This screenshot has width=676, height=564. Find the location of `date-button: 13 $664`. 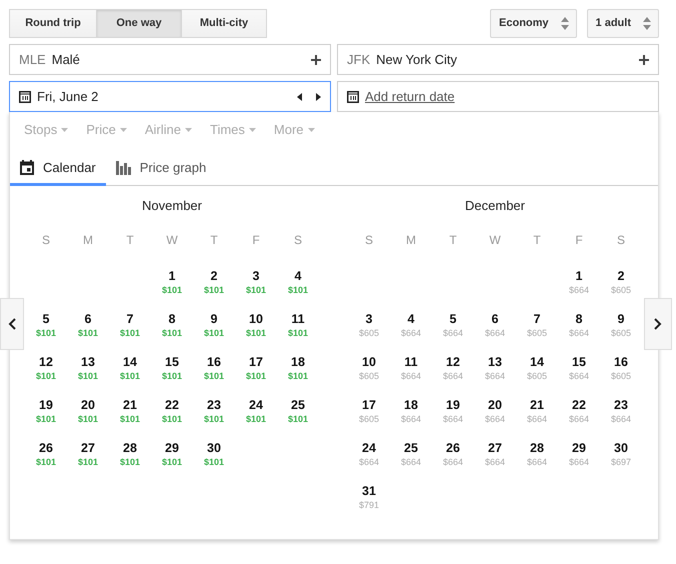

date-button: 13 $664 is located at coordinates (495, 370).